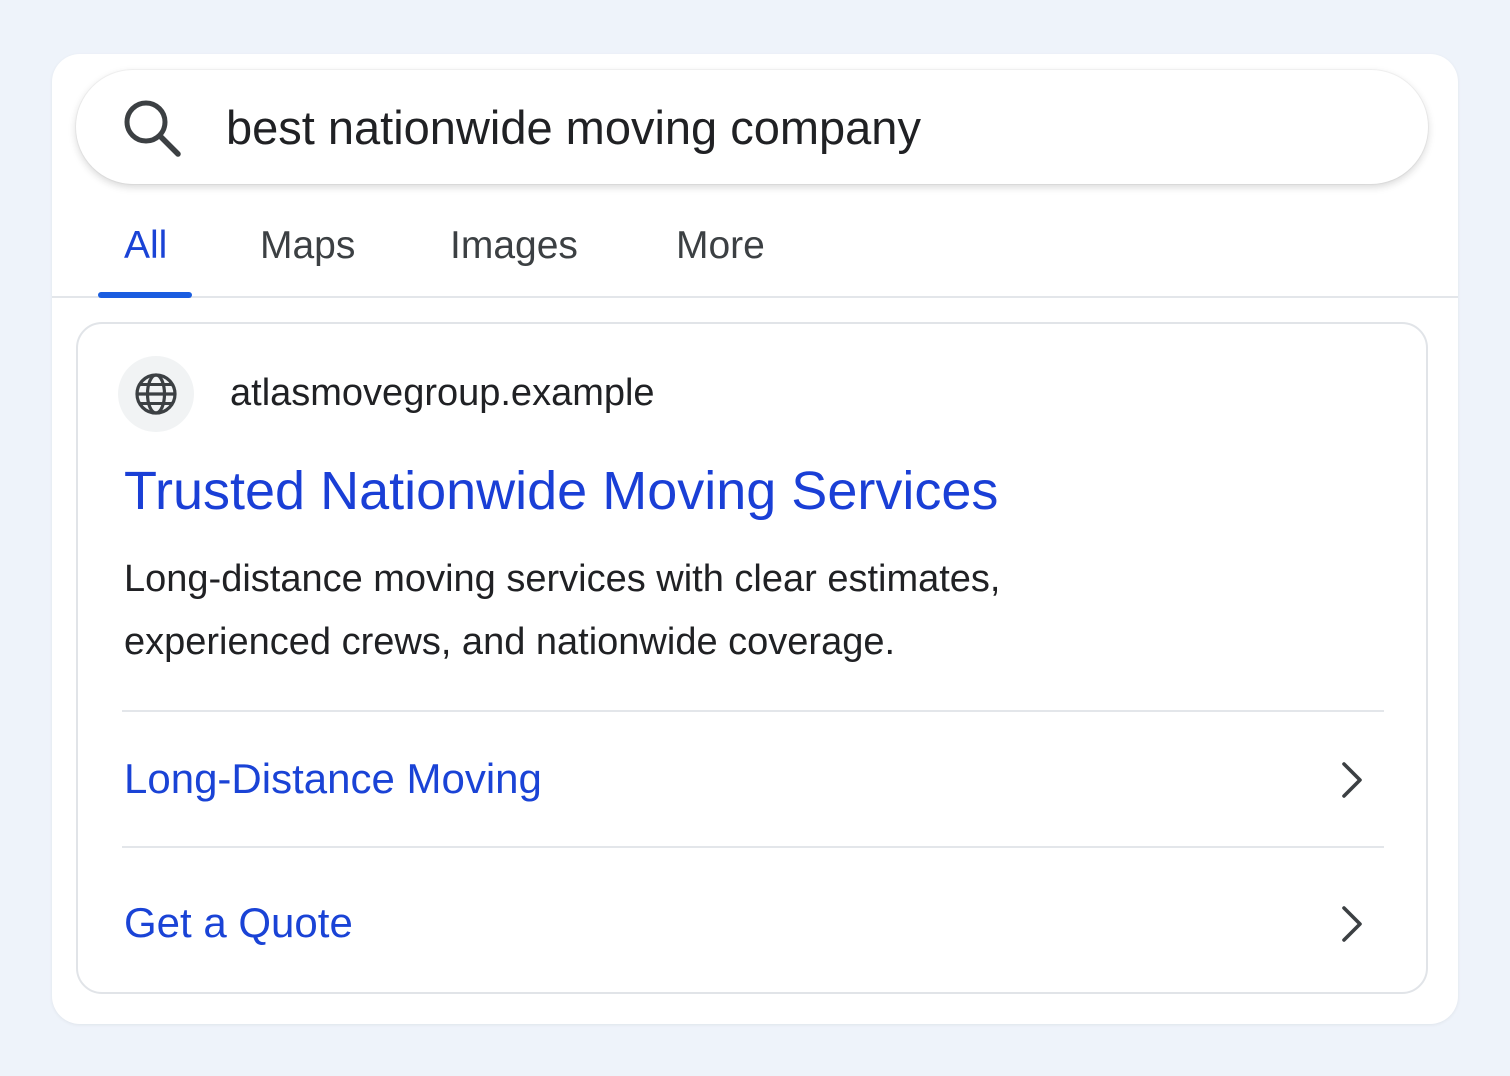 This screenshot has width=1510, height=1076. Describe the element at coordinates (442, 393) in the screenshot. I see `result-site-url: atlasmovegroup.example` at that location.